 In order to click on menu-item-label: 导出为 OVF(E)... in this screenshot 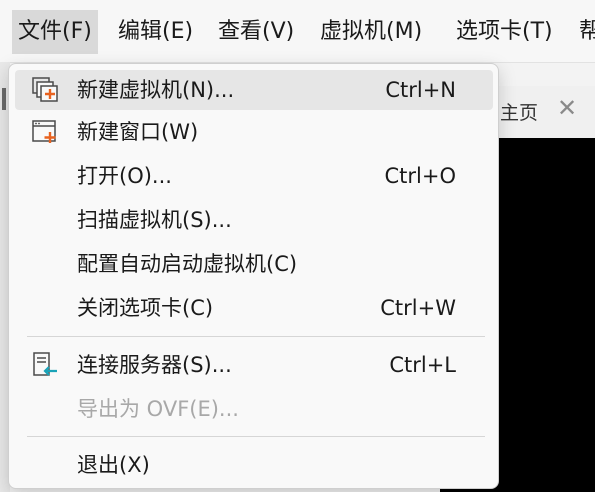, I will do `click(158, 409)`.